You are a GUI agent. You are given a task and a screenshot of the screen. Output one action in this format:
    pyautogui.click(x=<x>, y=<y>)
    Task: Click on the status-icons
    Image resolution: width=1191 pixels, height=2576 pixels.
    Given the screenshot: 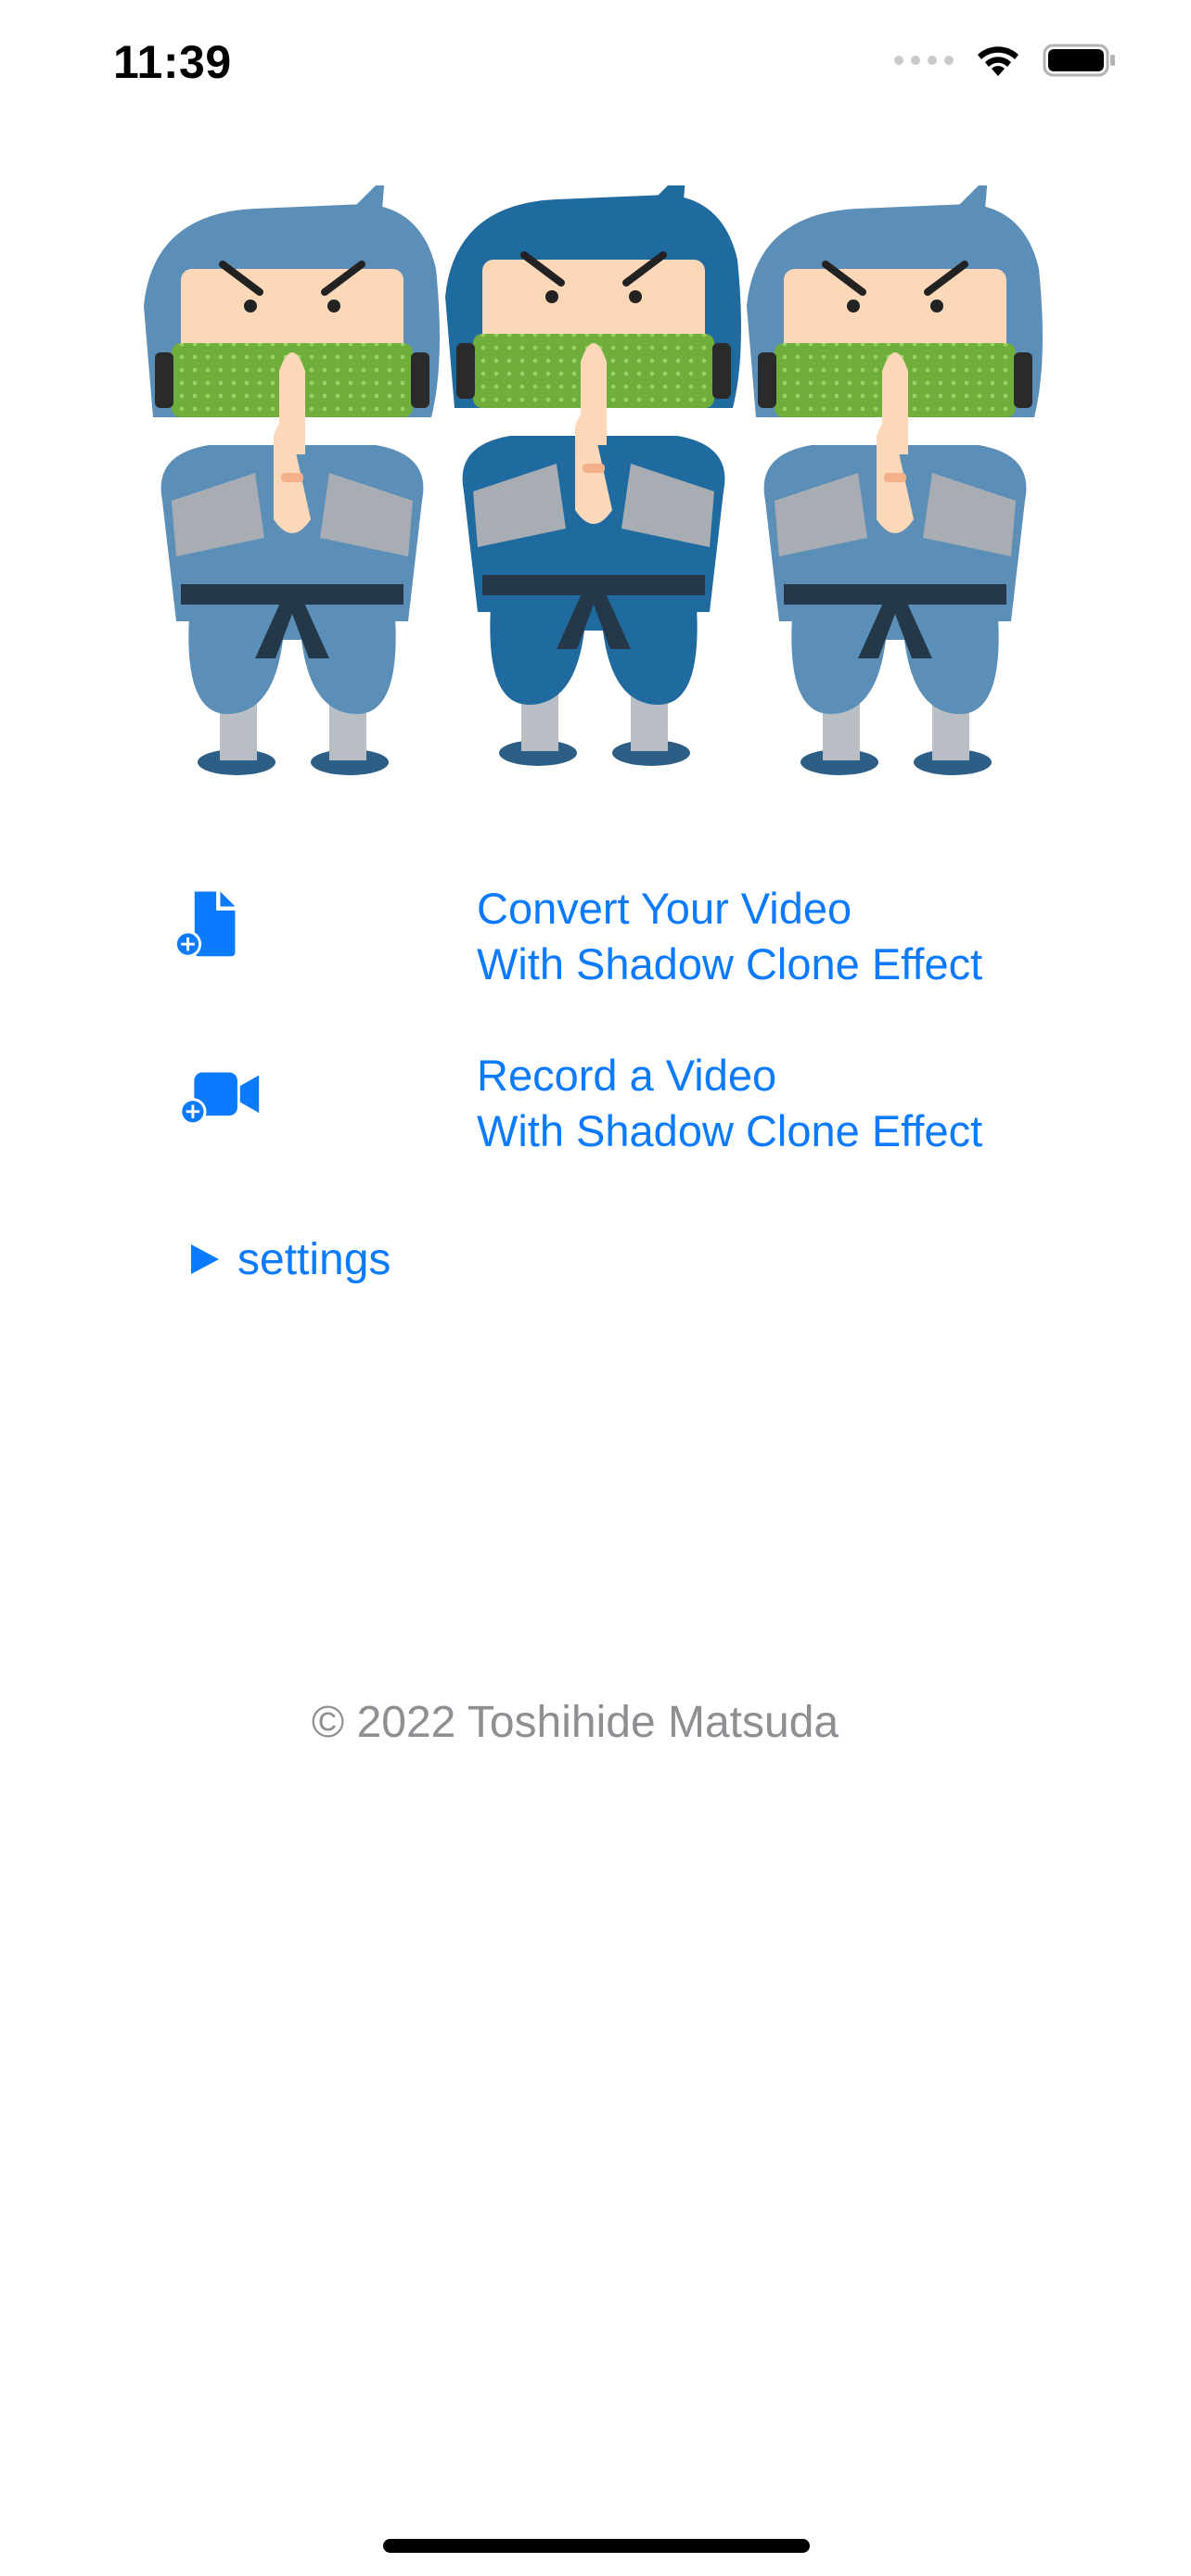 What is the action you would take?
    pyautogui.click(x=1006, y=61)
    